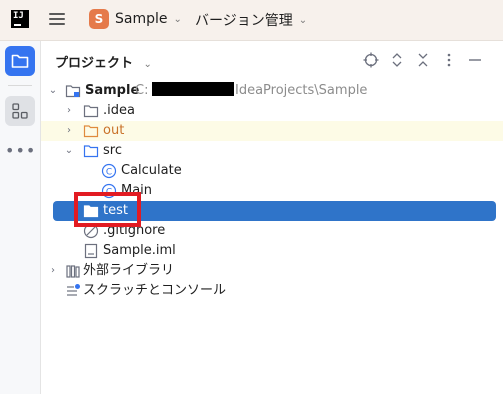 This screenshot has width=503, height=394. What do you see at coordinates (475, 60) in the screenshot?
I see `hide-panel-icon` at bounding box center [475, 60].